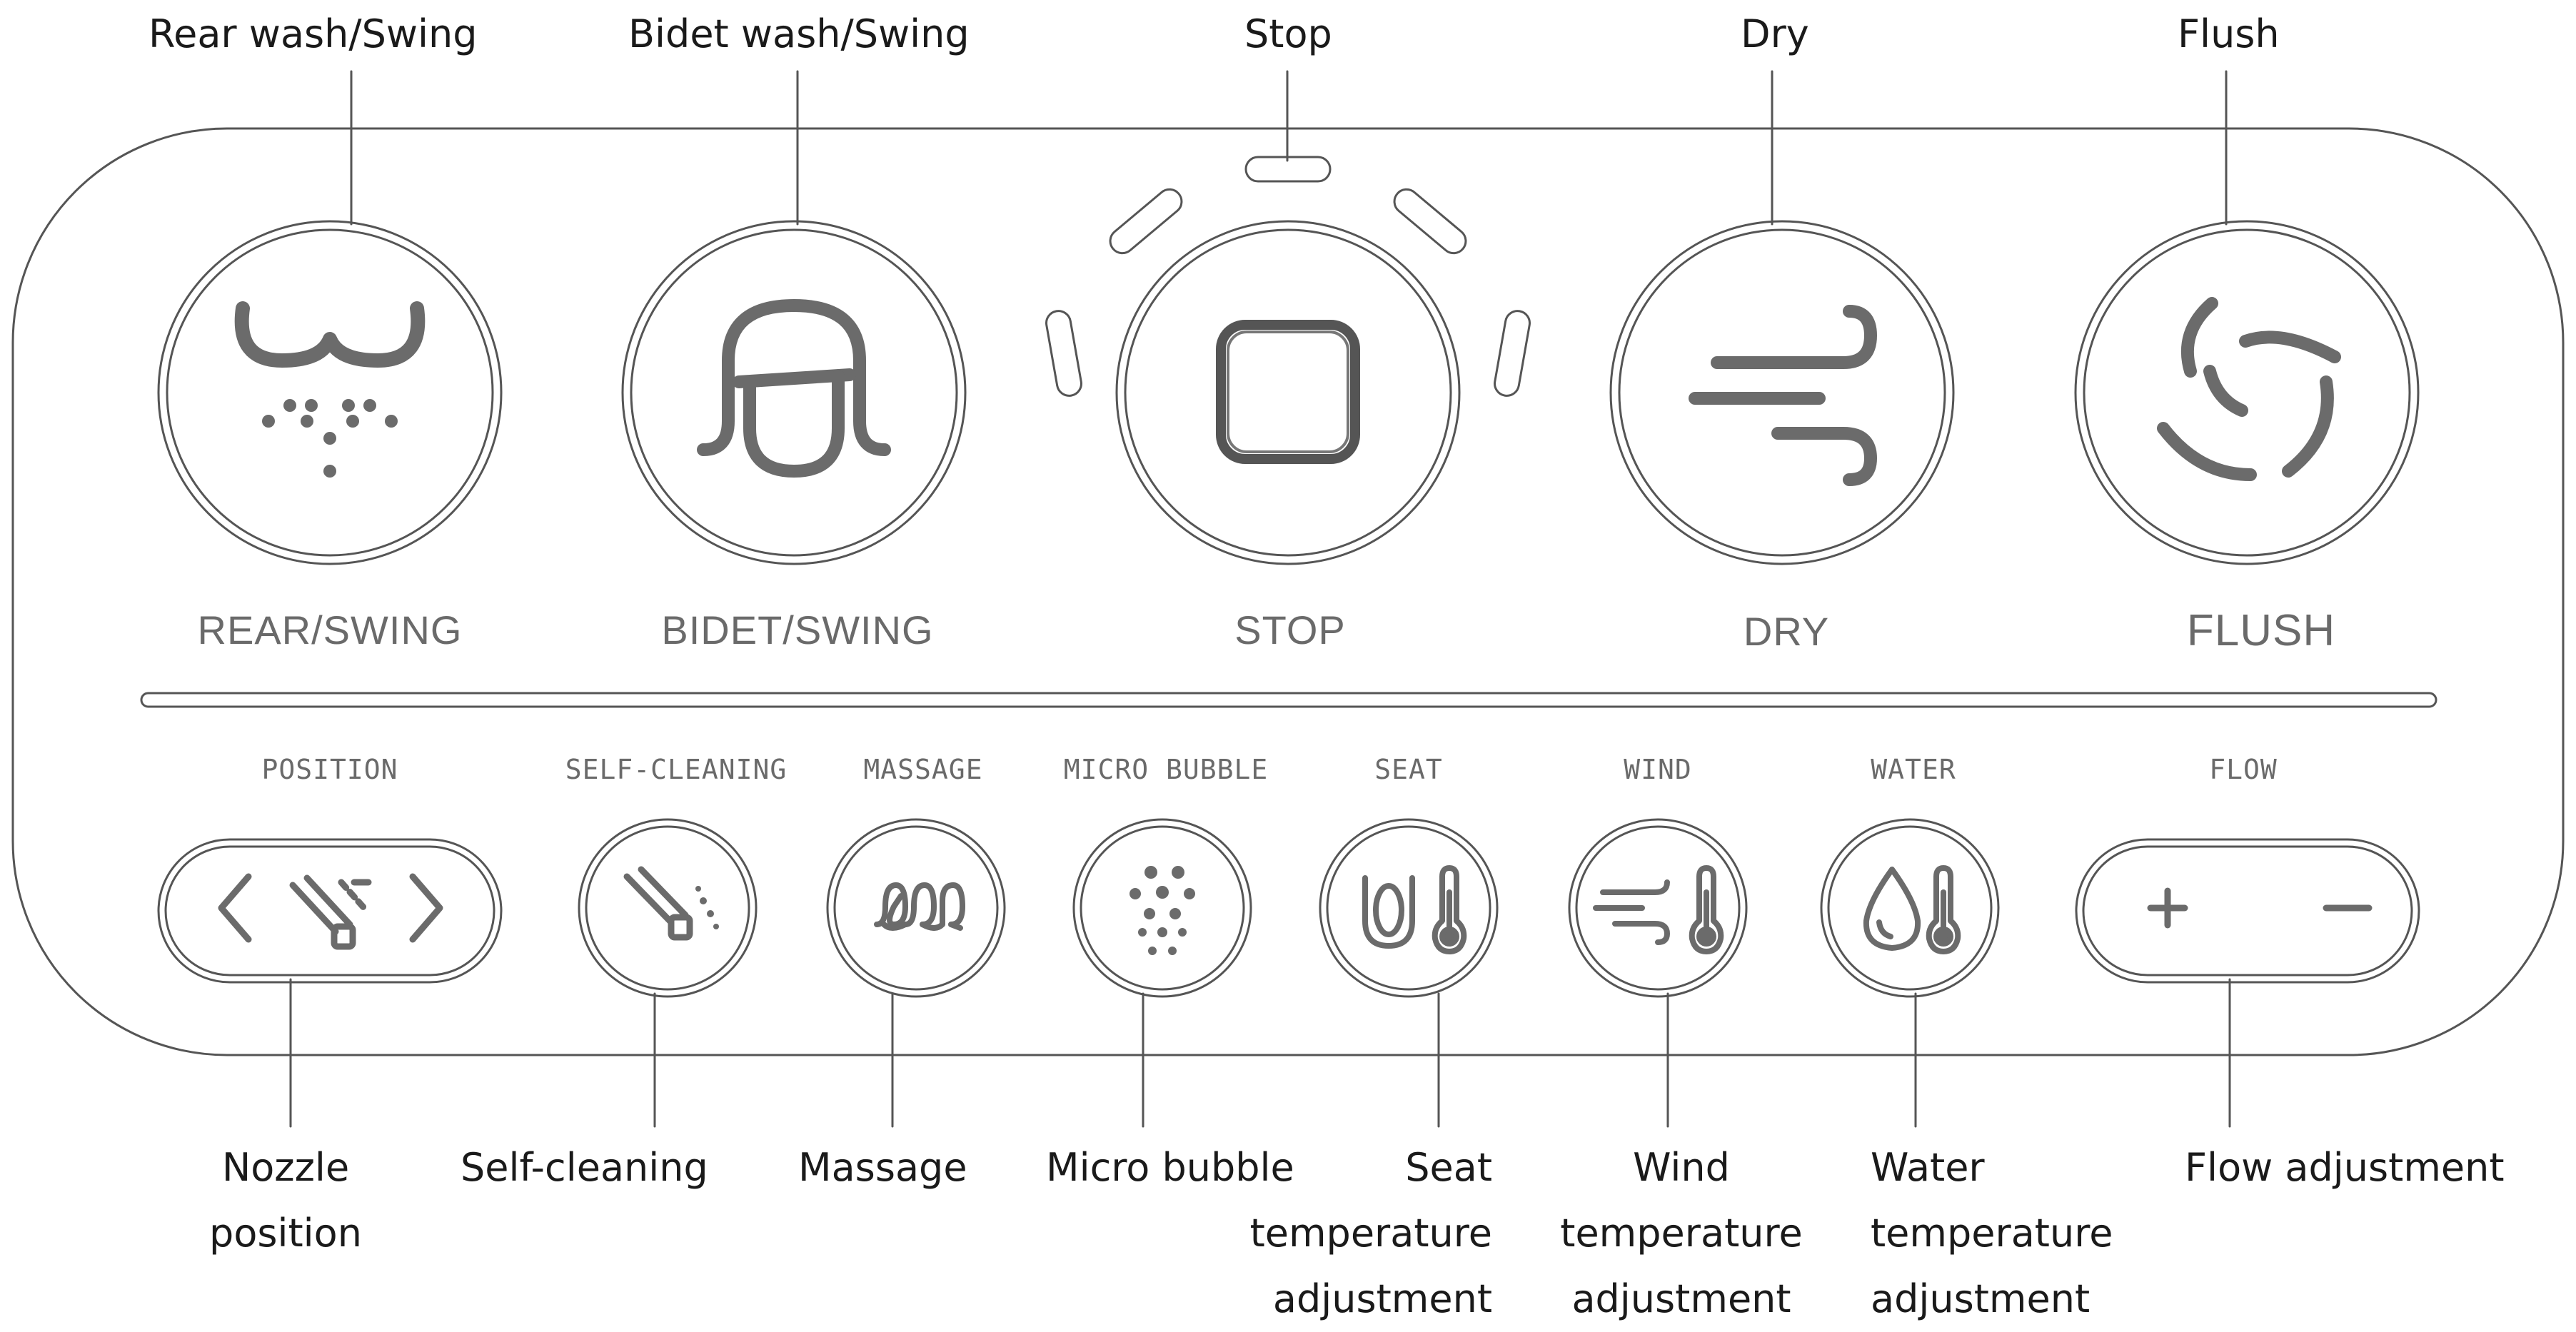 The width and height of the screenshot is (2576, 1332). Describe the element at coordinates (2261, 630) in the screenshot. I see `label-flush: FLUSH` at that location.